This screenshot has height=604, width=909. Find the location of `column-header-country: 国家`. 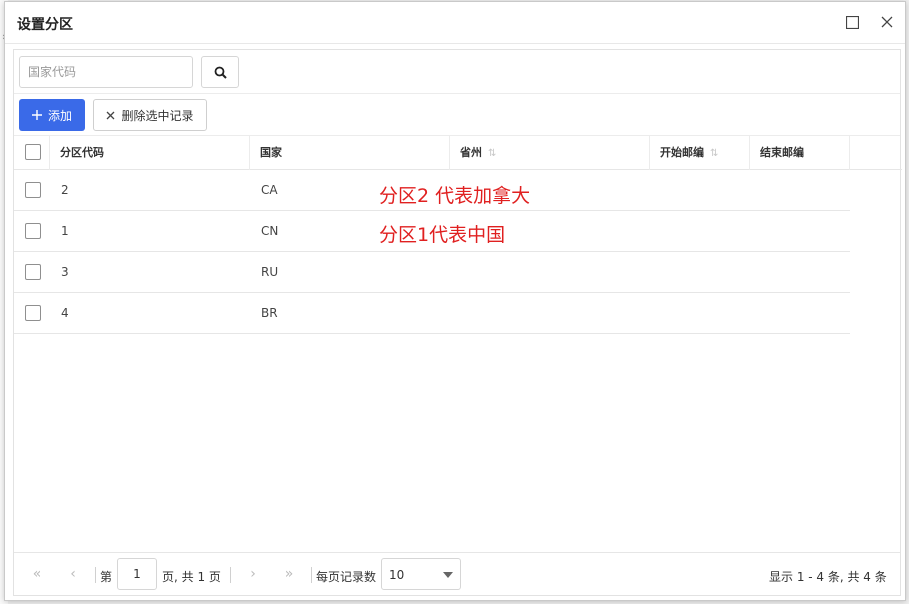

column-header-country: 国家 is located at coordinates (350, 153).